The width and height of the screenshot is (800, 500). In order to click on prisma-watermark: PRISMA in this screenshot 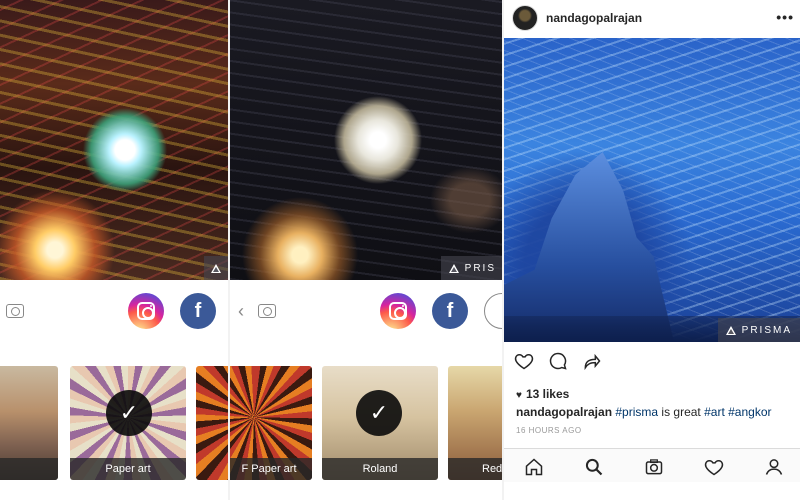, I will do `click(758, 330)`.